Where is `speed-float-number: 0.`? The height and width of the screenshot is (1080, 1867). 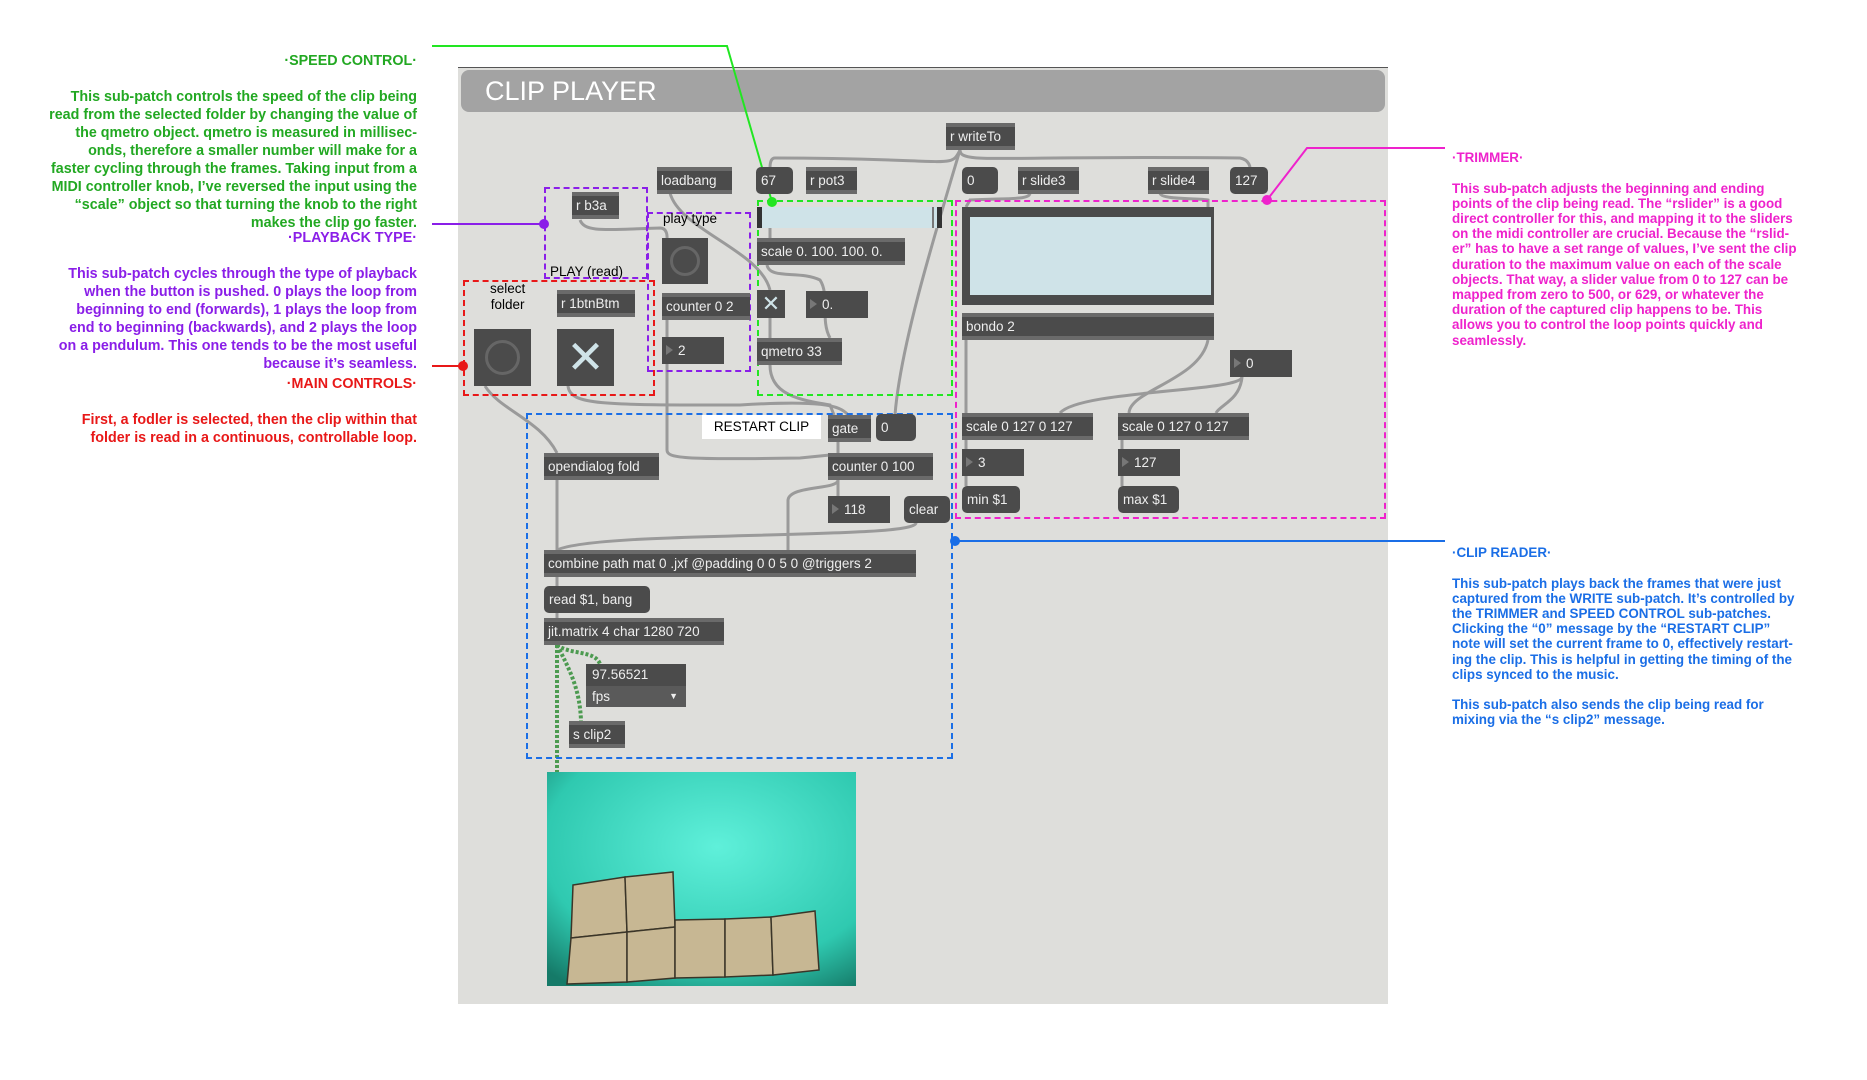 speed-float-number: 0. is located at coordinates (837, 304).